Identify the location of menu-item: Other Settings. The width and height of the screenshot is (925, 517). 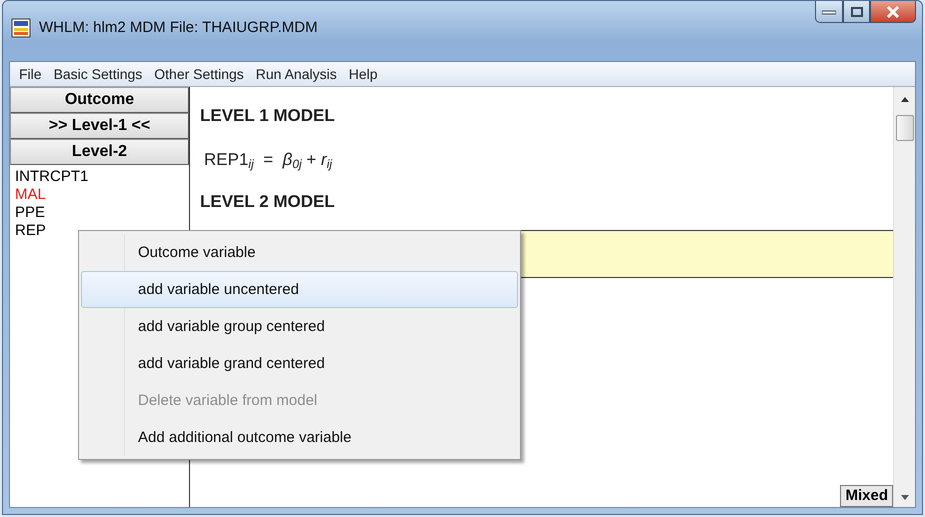
(199, 74).